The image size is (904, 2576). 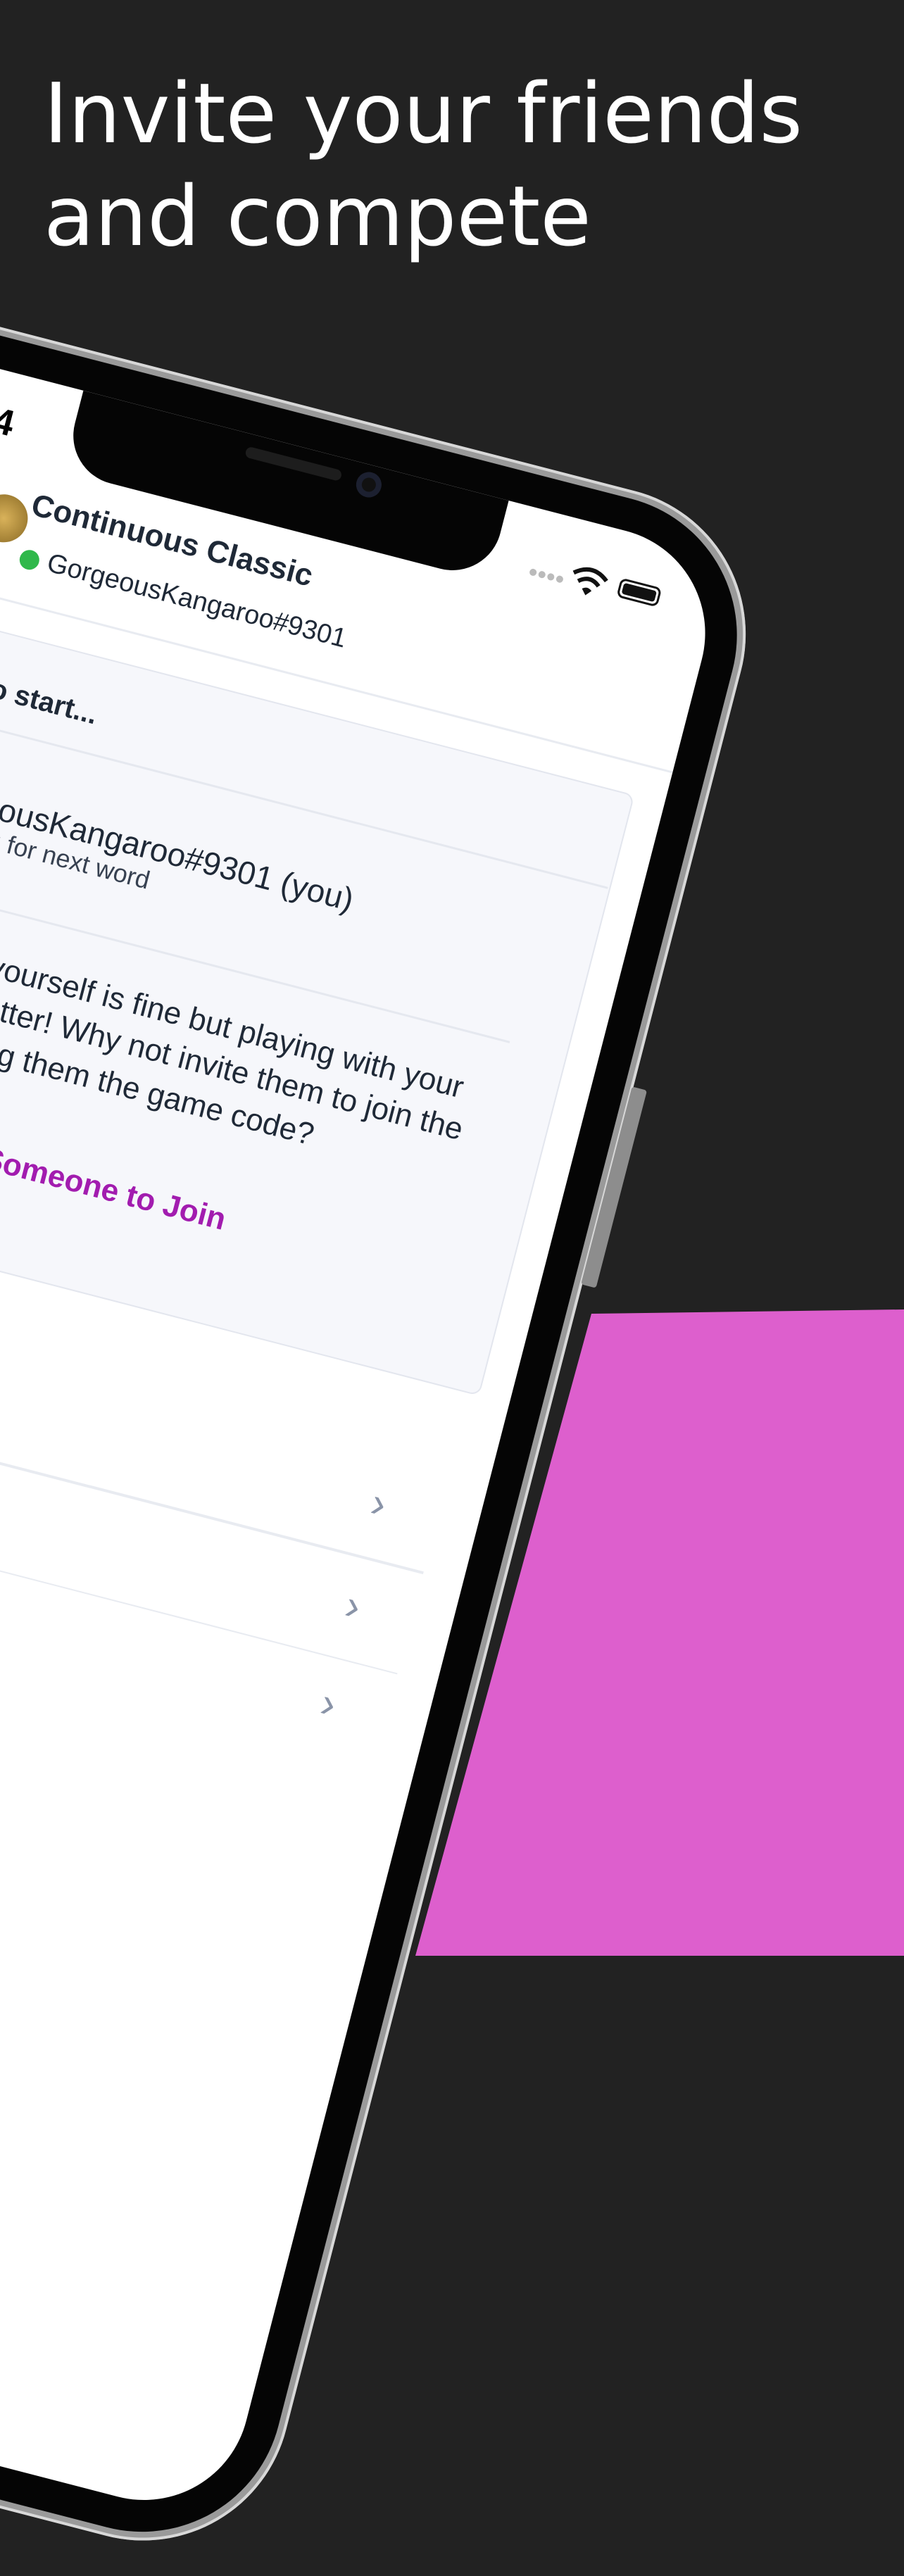 I want to click on battery-icon, so click(x=639, y=592).